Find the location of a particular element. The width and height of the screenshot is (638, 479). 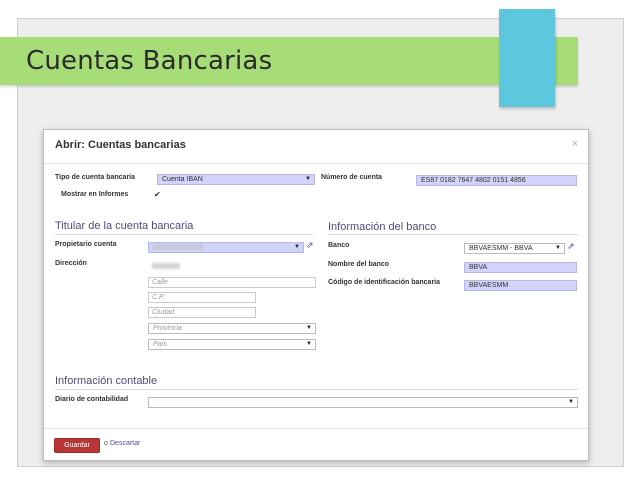

cp-input: C.P. is located at coordinates (202, 297).